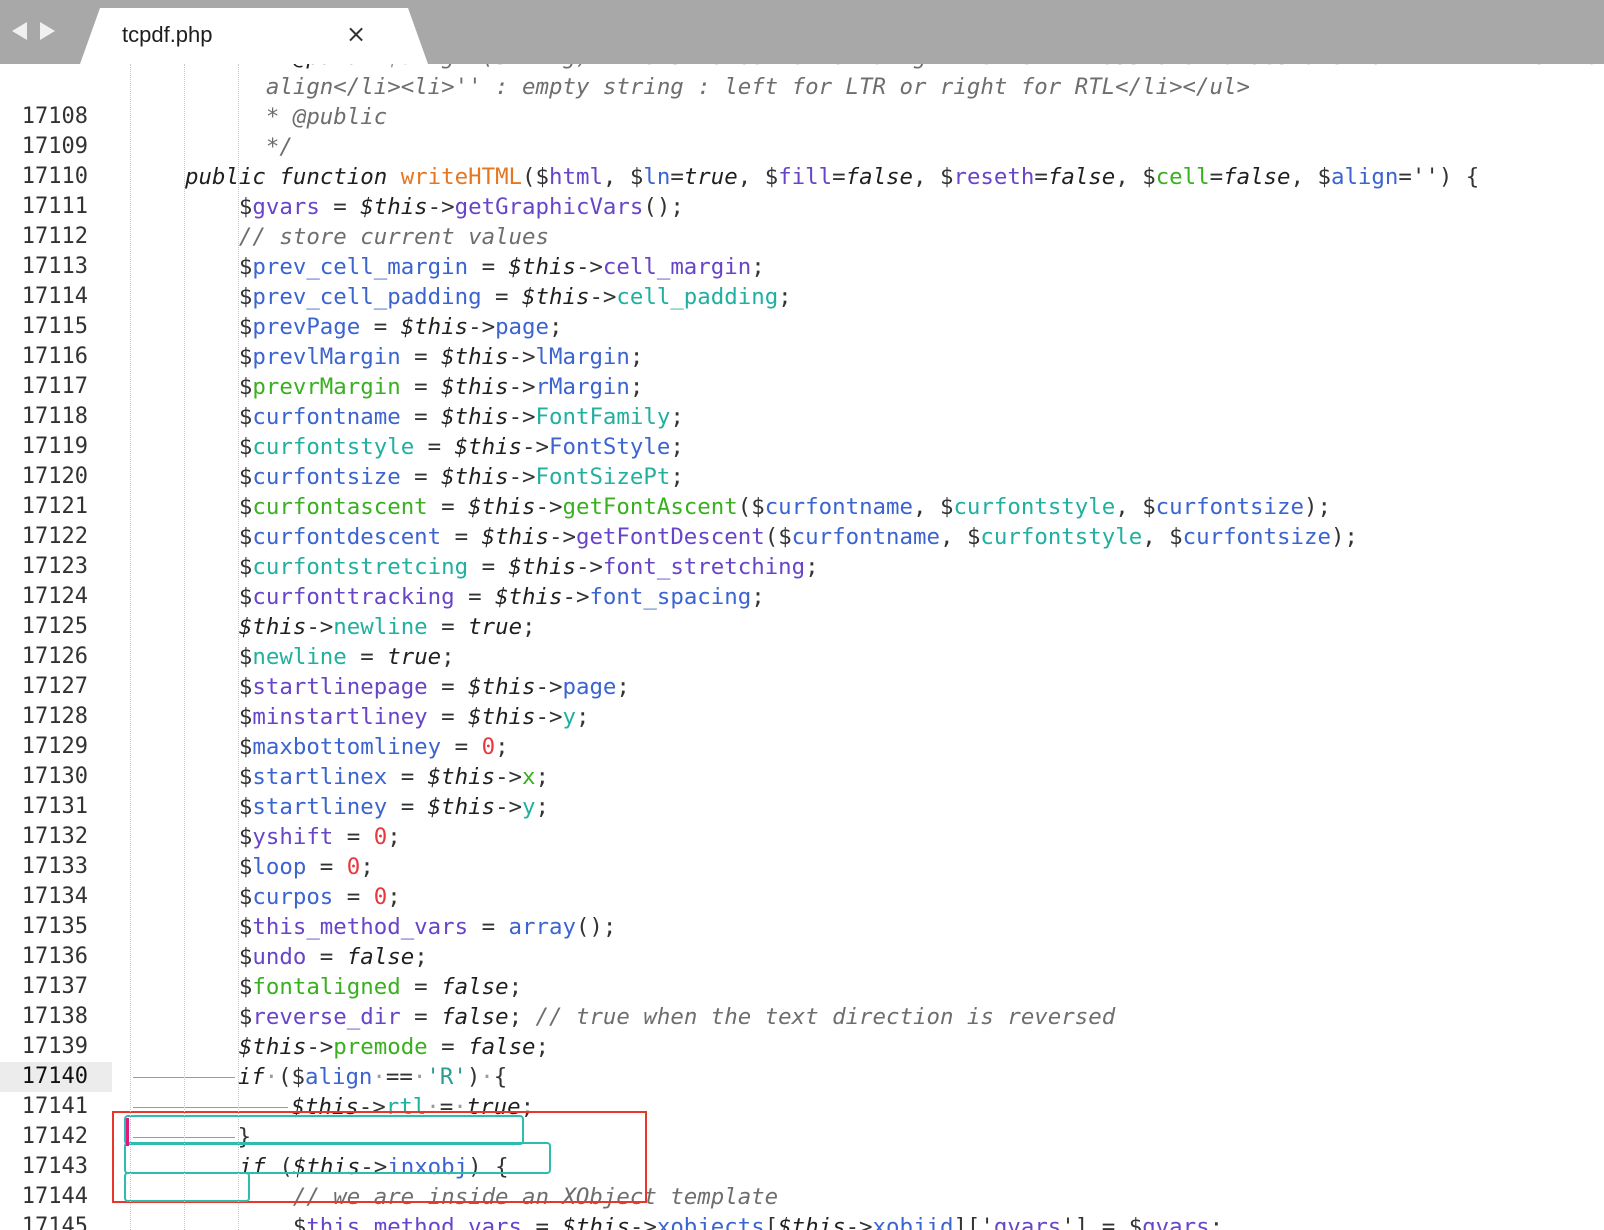  What do you see at coordinates (54, 476) in the screenshot?
I see `line-number: 17120` at bounding box center [54, 476].